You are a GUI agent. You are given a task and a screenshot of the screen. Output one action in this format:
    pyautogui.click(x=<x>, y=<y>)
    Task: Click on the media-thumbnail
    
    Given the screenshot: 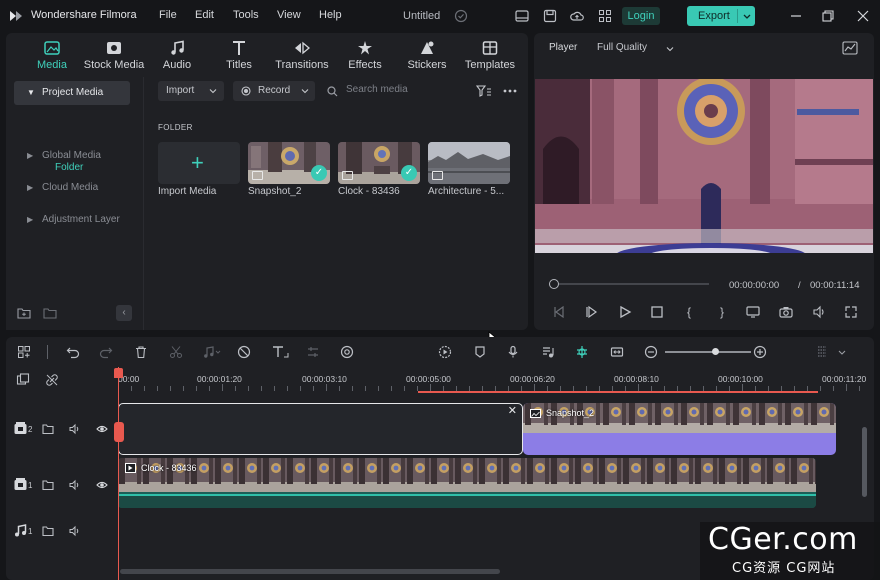 What is the action you would take?
    pyautogui.click(x=469, y=163)
    